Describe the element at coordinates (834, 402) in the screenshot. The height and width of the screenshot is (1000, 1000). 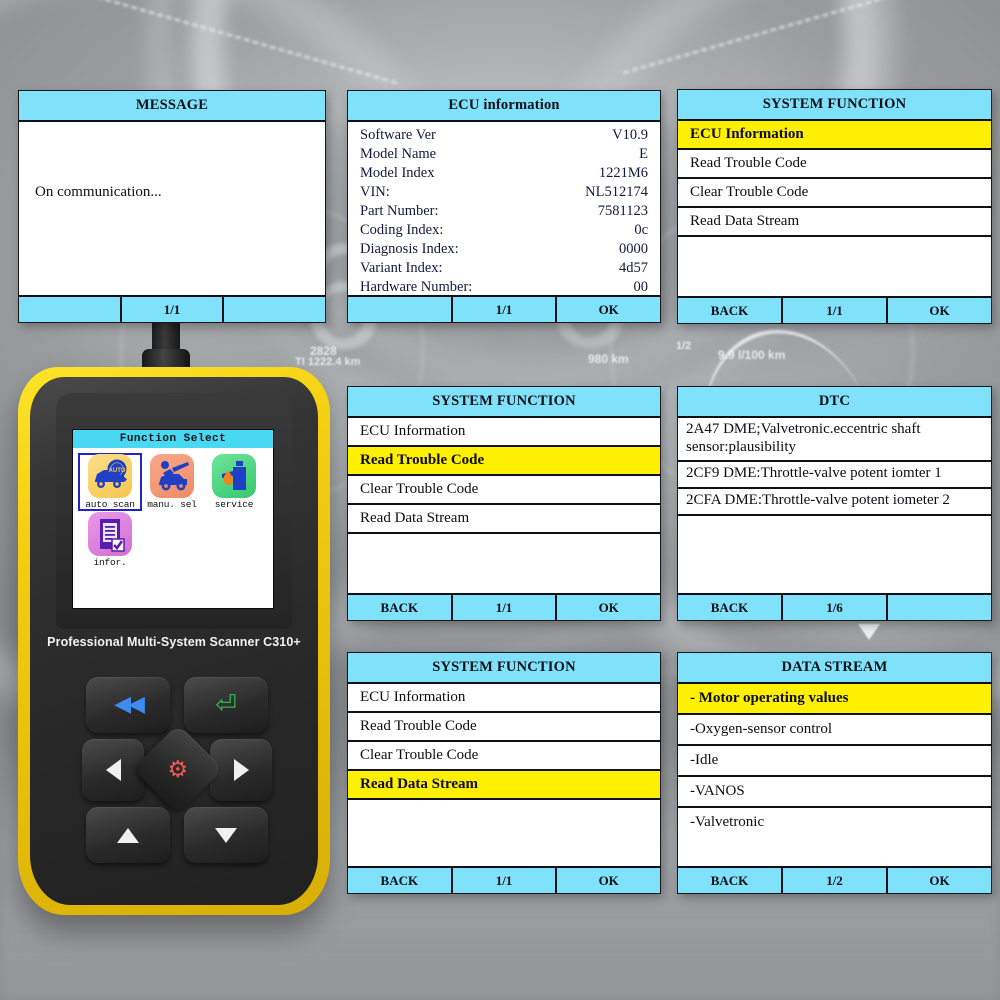
I see `panel-title: DTC` at that location.